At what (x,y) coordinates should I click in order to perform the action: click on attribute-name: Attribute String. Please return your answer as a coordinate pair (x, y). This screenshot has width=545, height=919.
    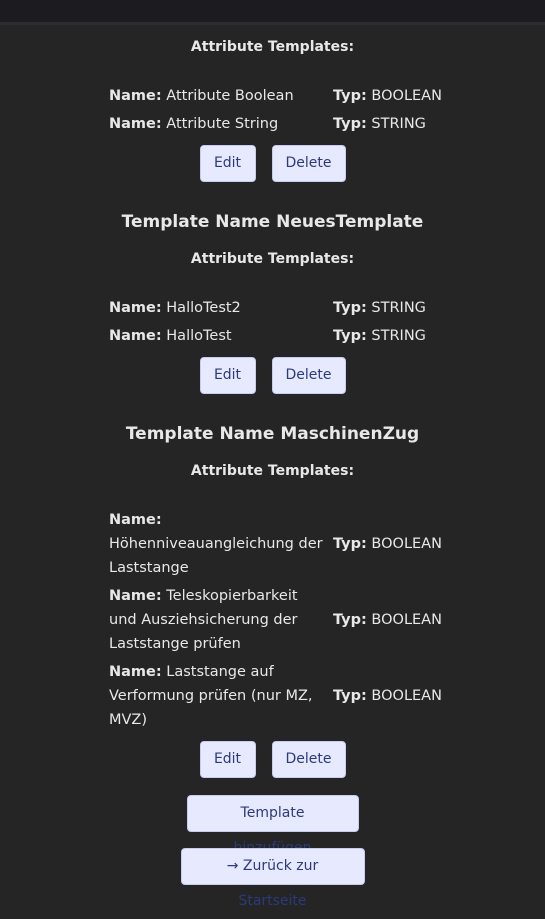
    Looking at the image, I should click on (222, 124).